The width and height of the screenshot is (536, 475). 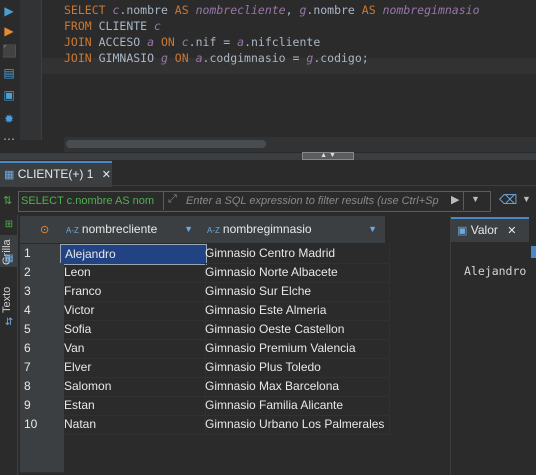 I want to click on cell-nombrecliente: Victor, so click(x=133, y=311).